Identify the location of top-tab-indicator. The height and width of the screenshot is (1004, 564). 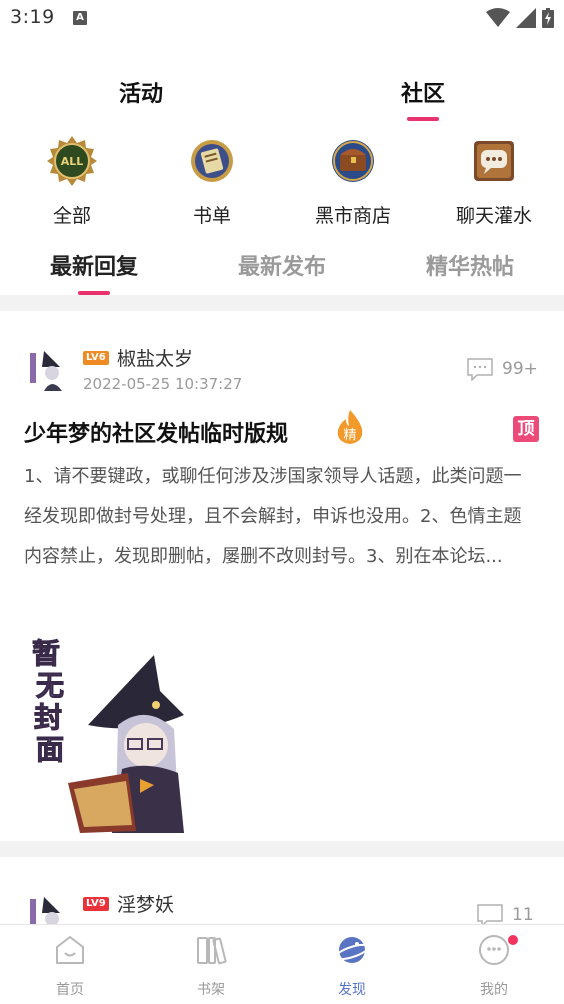
(423, 119).